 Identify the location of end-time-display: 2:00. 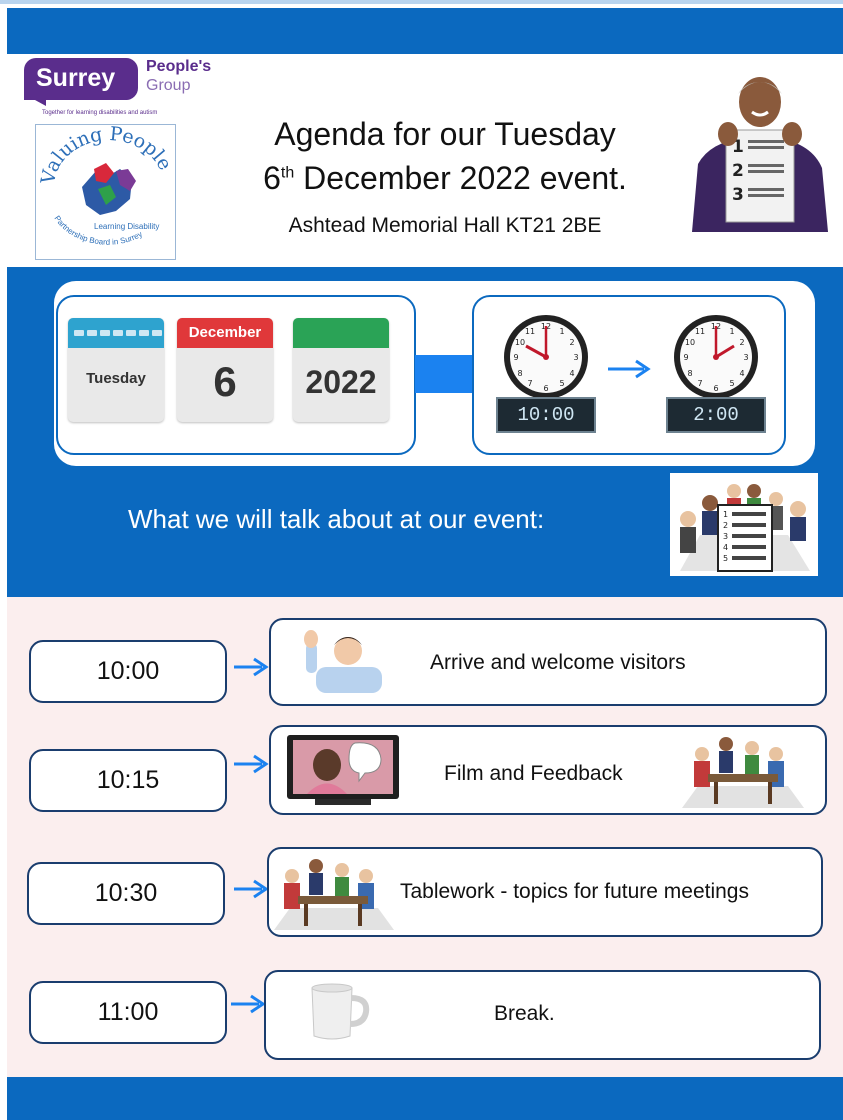
(716, 415).